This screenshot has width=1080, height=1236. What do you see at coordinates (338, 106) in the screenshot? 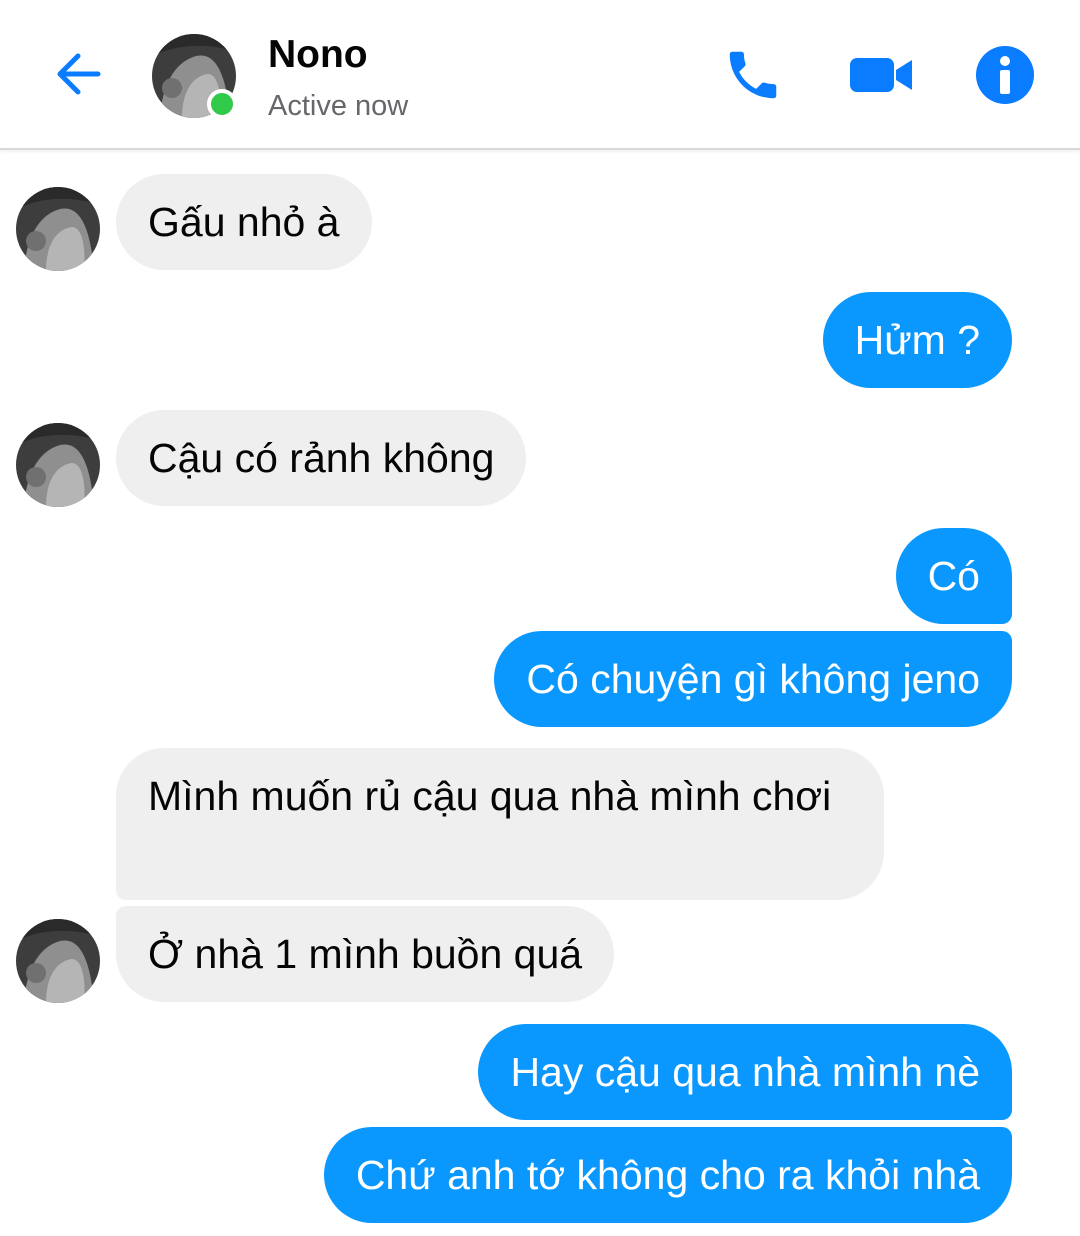
I see `contact-status: Active now` at bounding box center [338, 106].